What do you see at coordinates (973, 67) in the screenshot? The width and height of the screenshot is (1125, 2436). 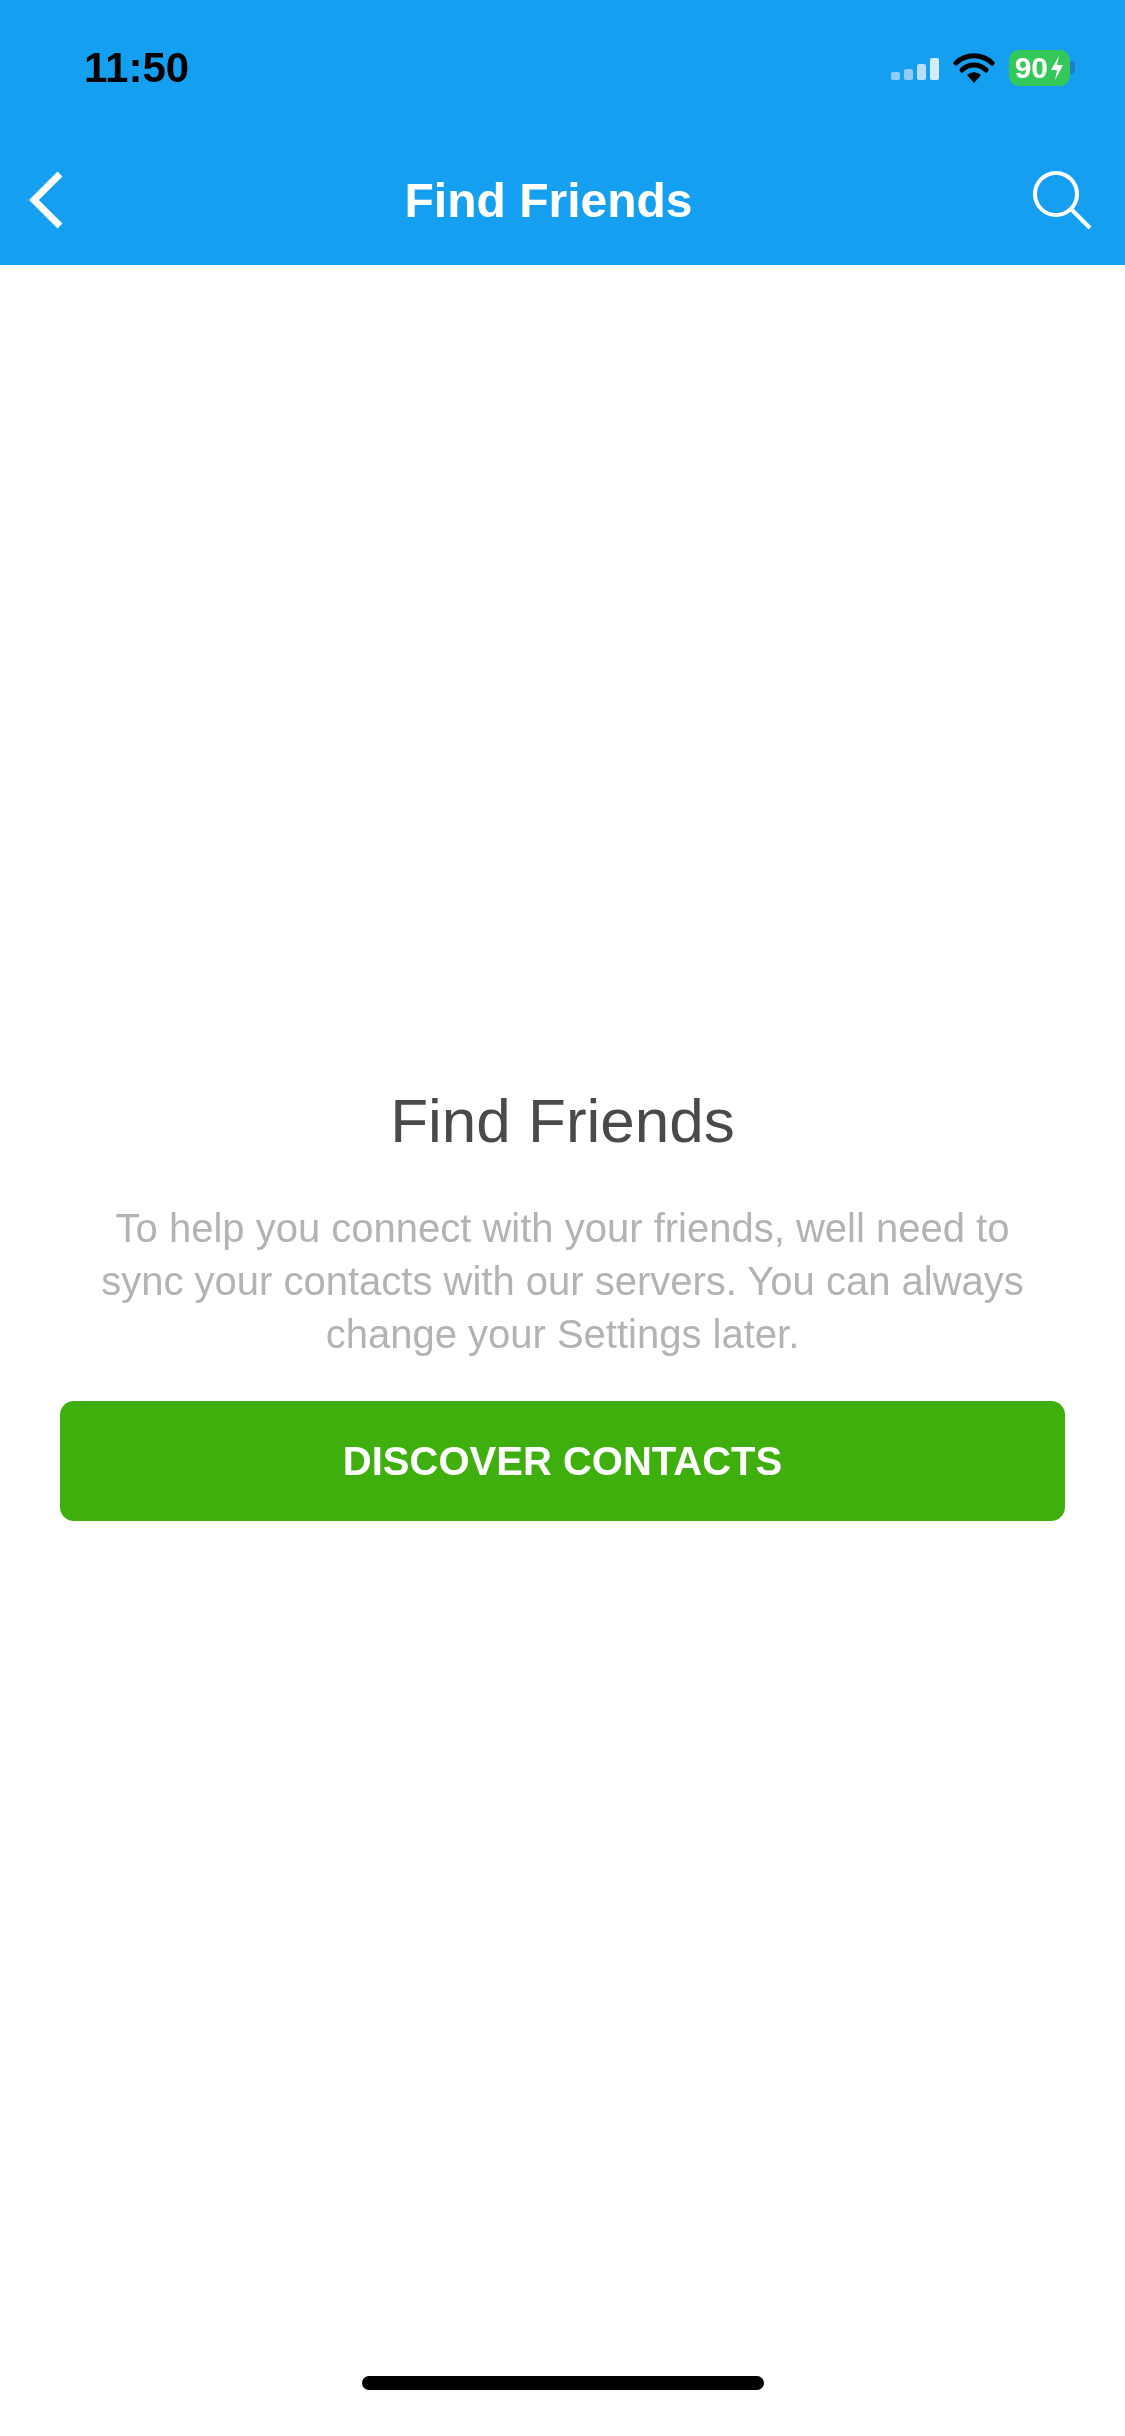 I see `wifi-icon` at bounding box center [973, 67].